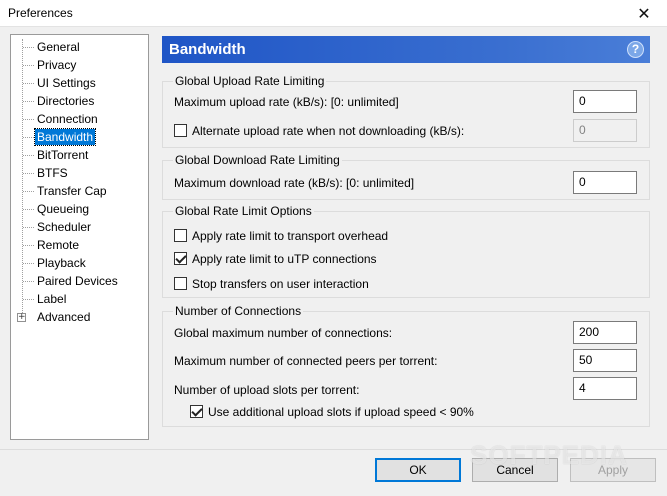 The height and width of the screenshot is (496, 667). What do you see at coordinates (77, 281) in the screenshot?
I see `tree-item-paired-devices: Paired Devices` at bounding box center [77, 281].